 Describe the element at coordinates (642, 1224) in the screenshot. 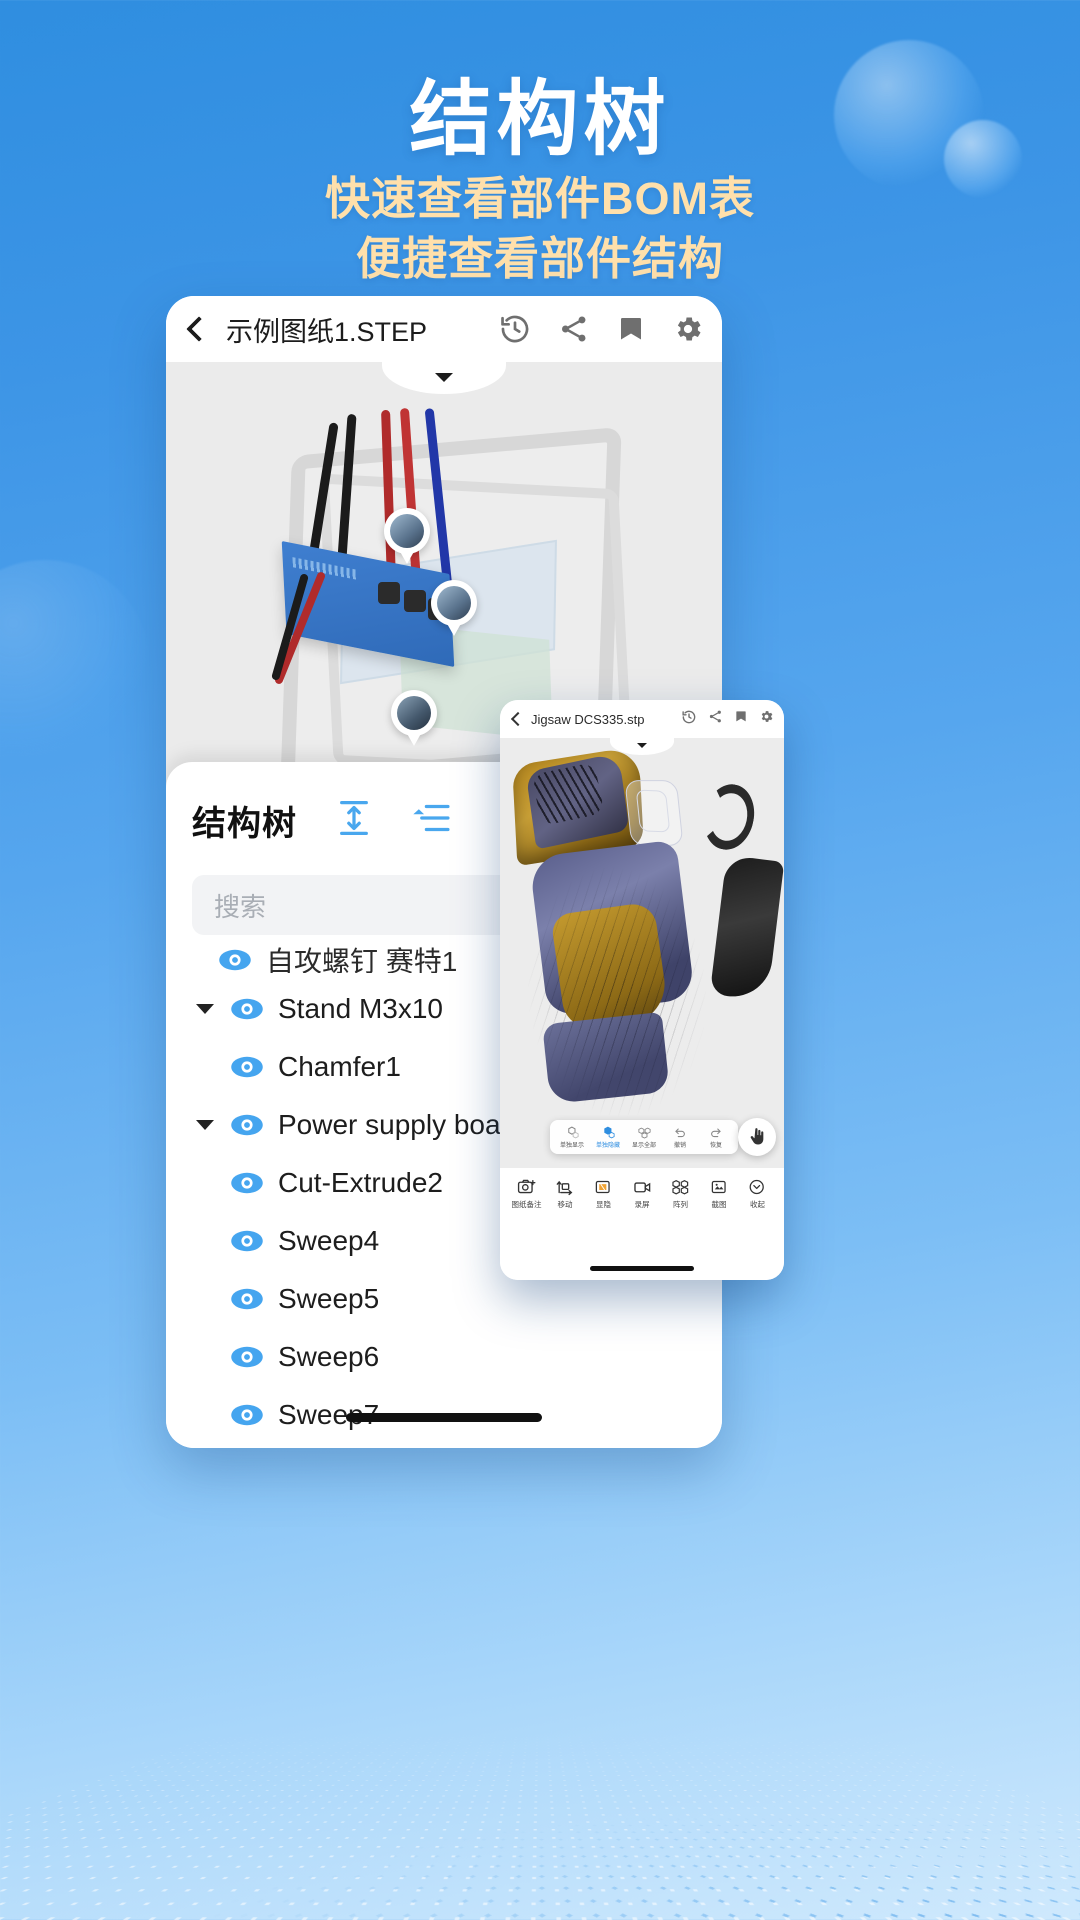

I see `bottom-action-bar: 图纸备注 移动 显隐 录屏 阵列 截图 收起` at that location.